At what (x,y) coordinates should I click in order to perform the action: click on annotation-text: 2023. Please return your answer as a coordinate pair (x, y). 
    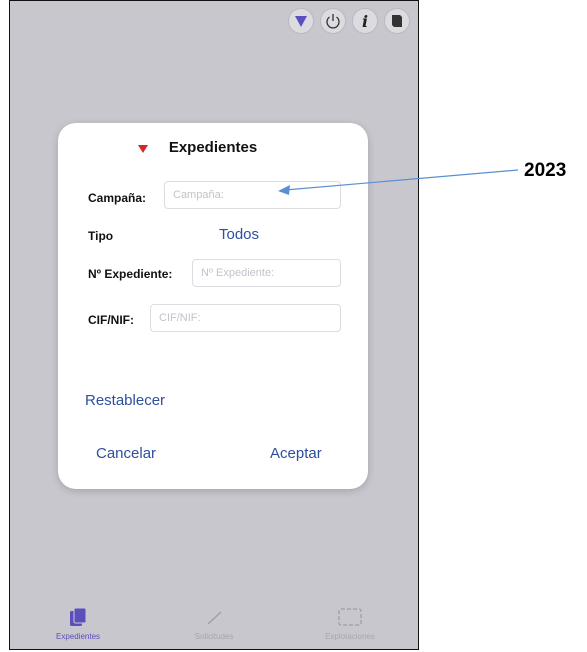
    Looking at the image, I should click on (545, 170).